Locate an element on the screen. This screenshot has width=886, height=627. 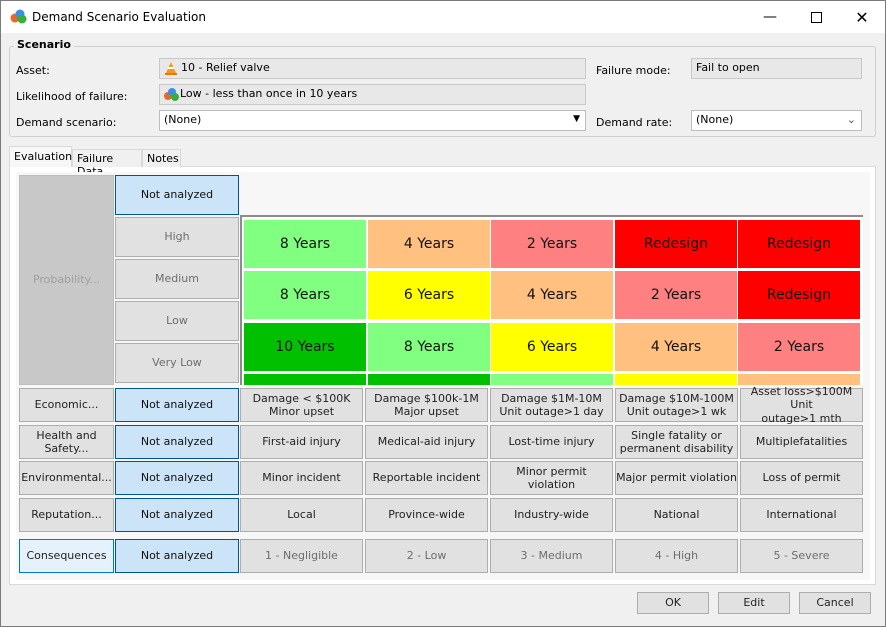
economic-status: Not analyzed is located at coordinates (177, 405).